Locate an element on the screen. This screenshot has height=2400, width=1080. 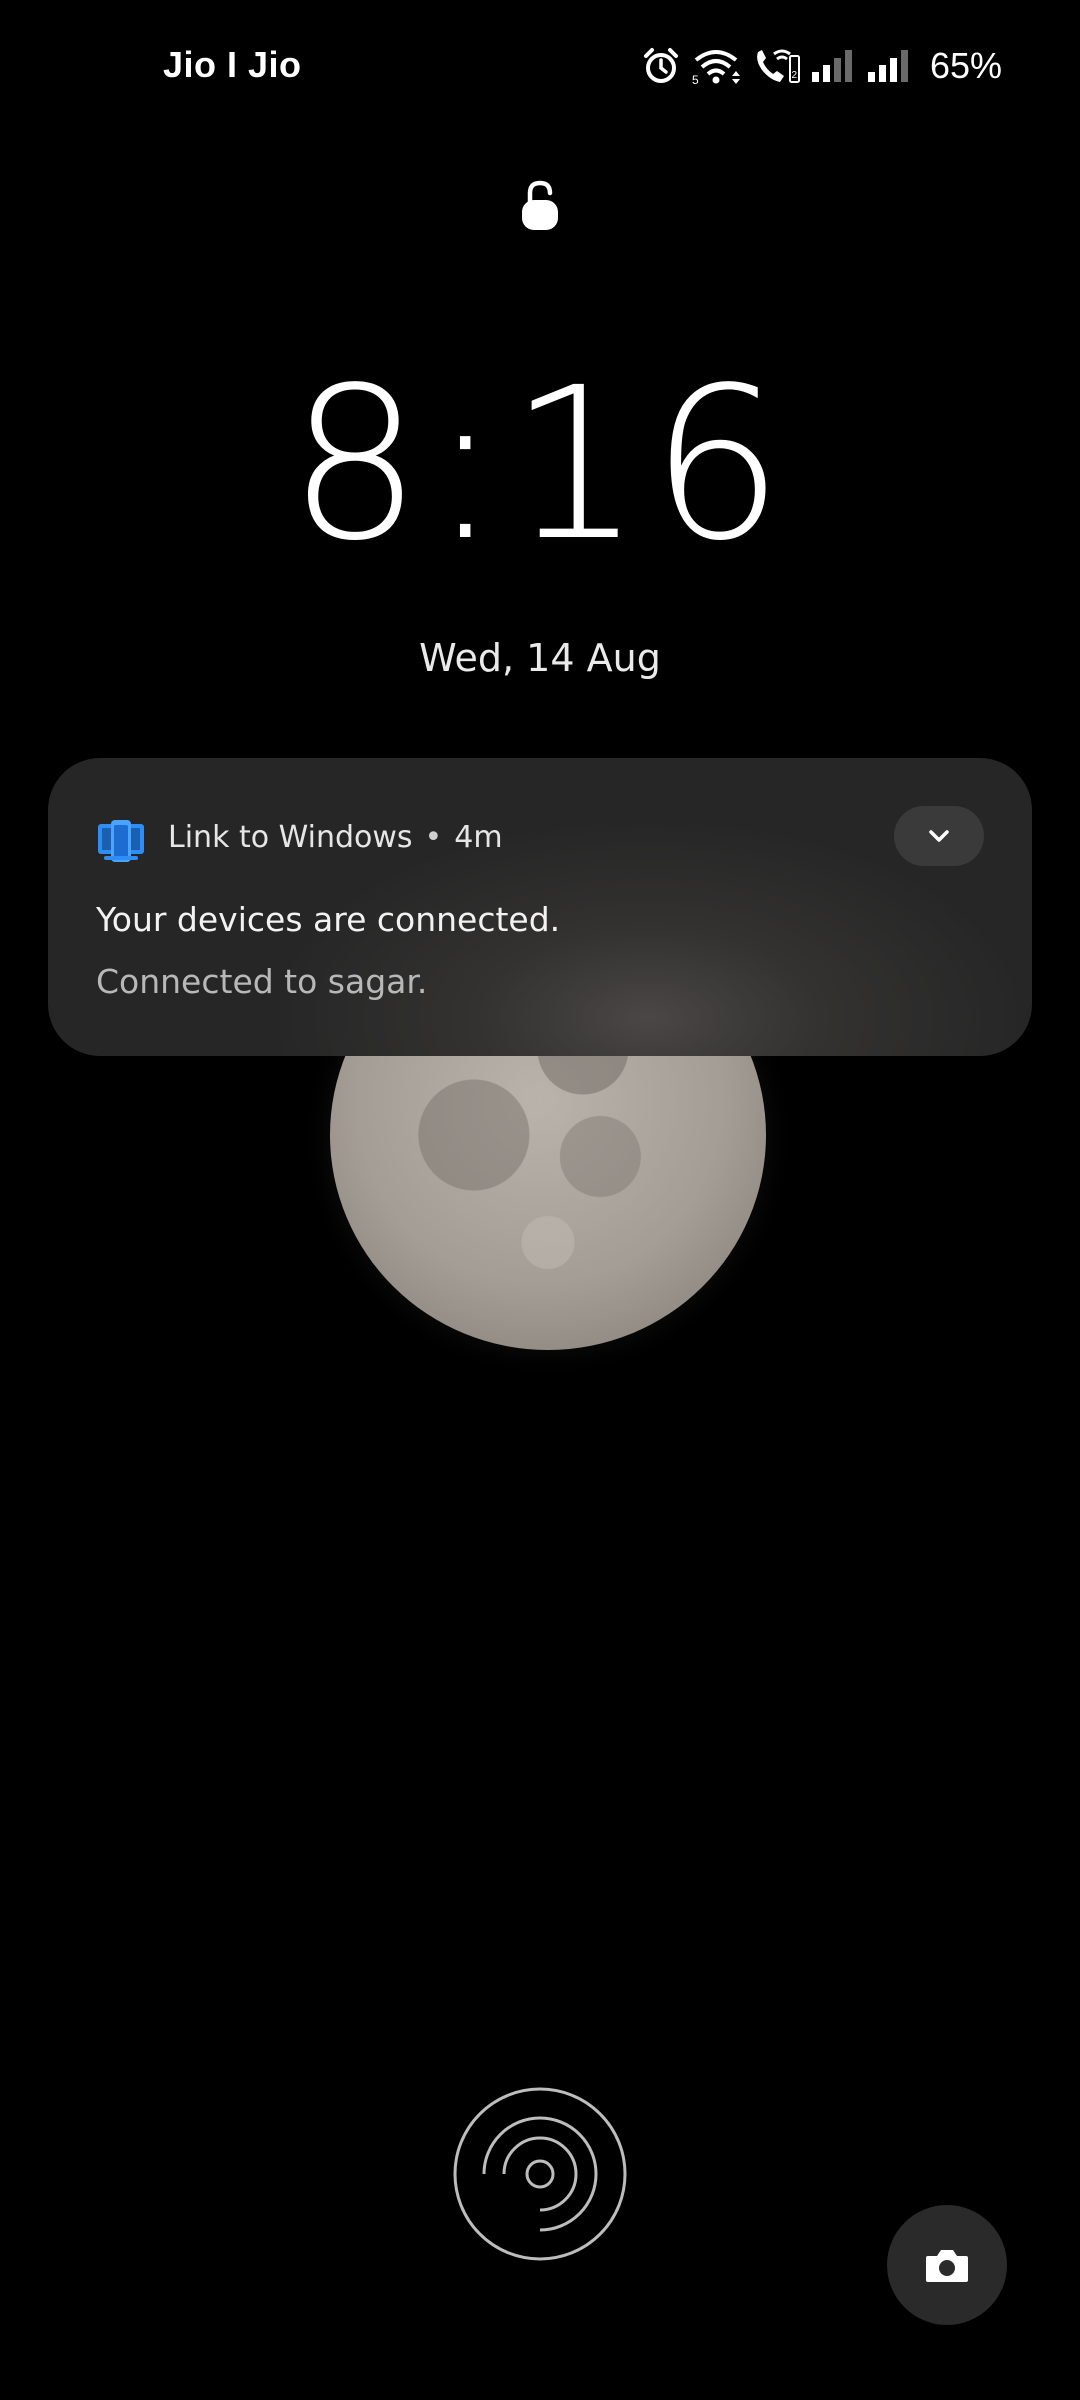
wifi-calling-icon: 2 is located at coordinates (778, 66).